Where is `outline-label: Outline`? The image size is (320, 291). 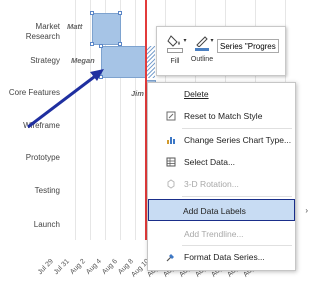
outline-label: Outline is located at coordinates (202, 59).